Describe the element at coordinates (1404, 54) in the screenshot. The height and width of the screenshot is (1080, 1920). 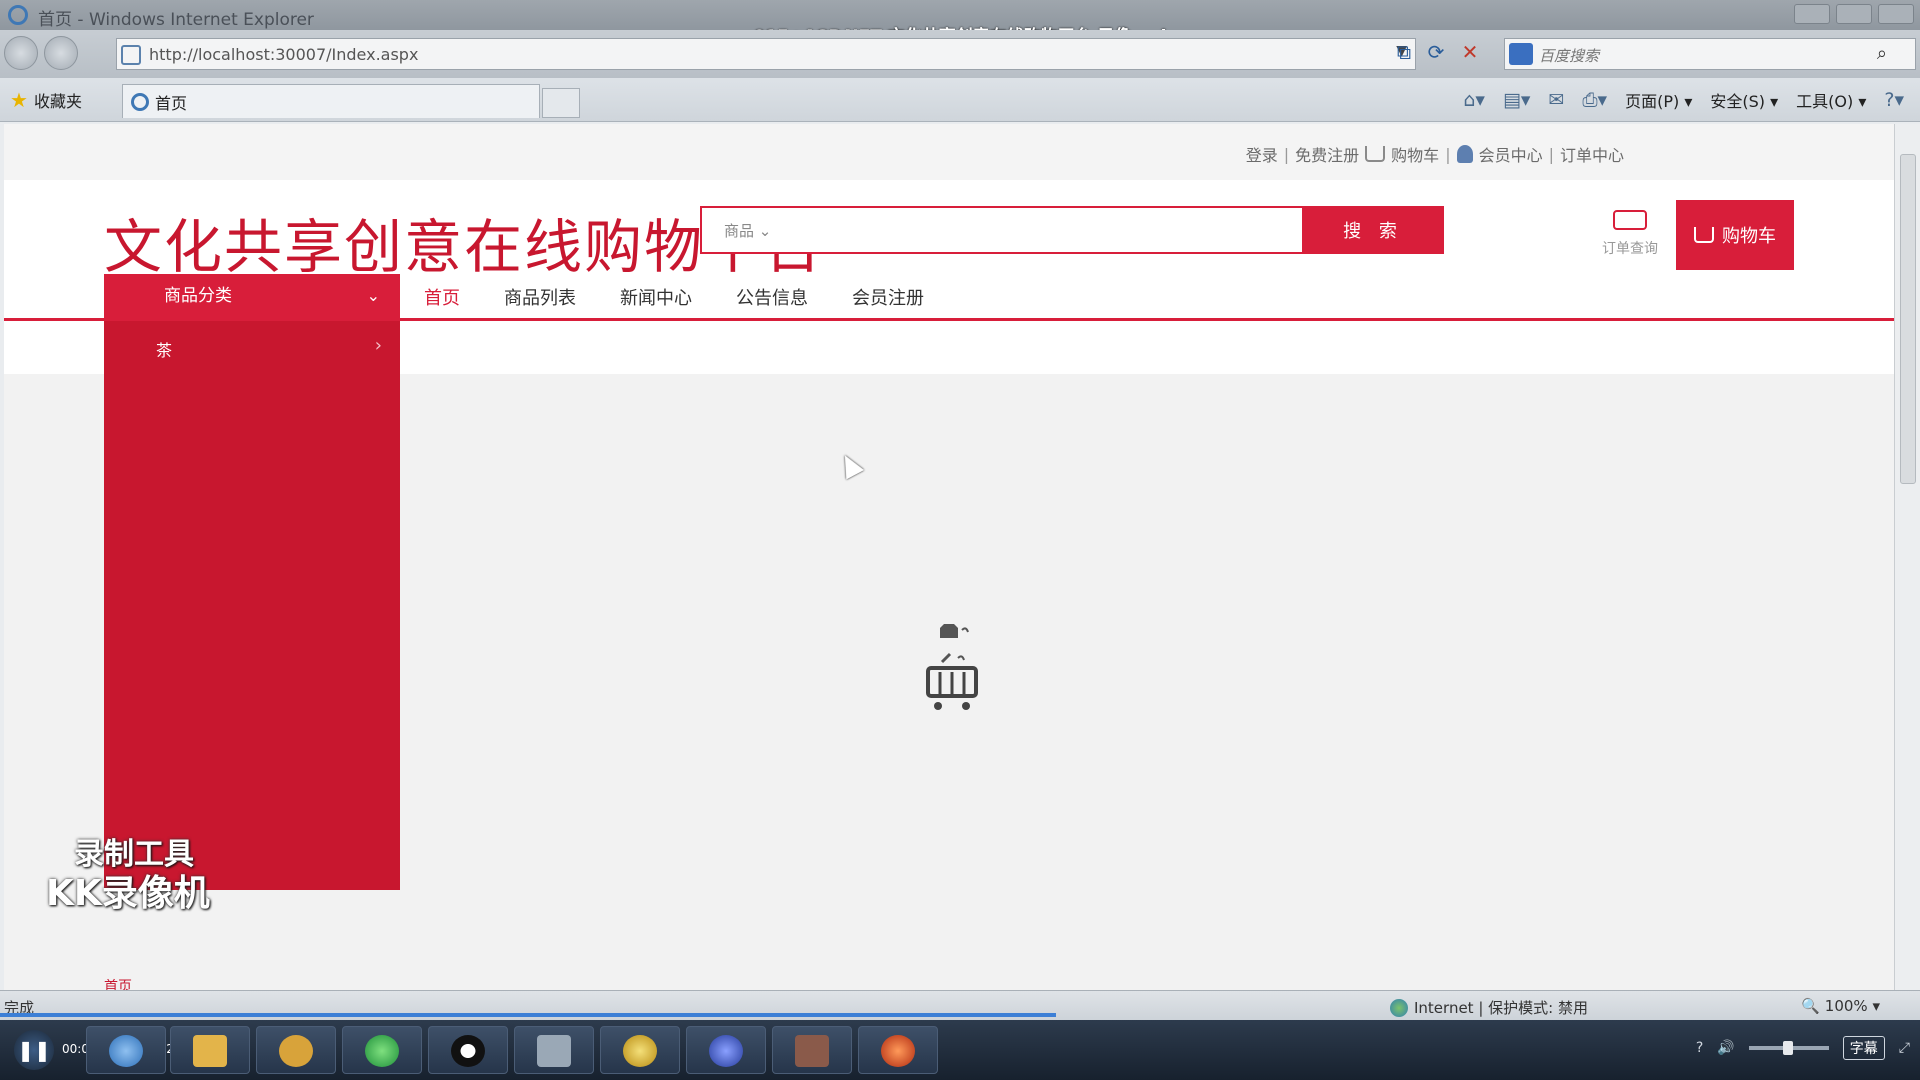
I see `compat-view-icon: ⧉` at that location.